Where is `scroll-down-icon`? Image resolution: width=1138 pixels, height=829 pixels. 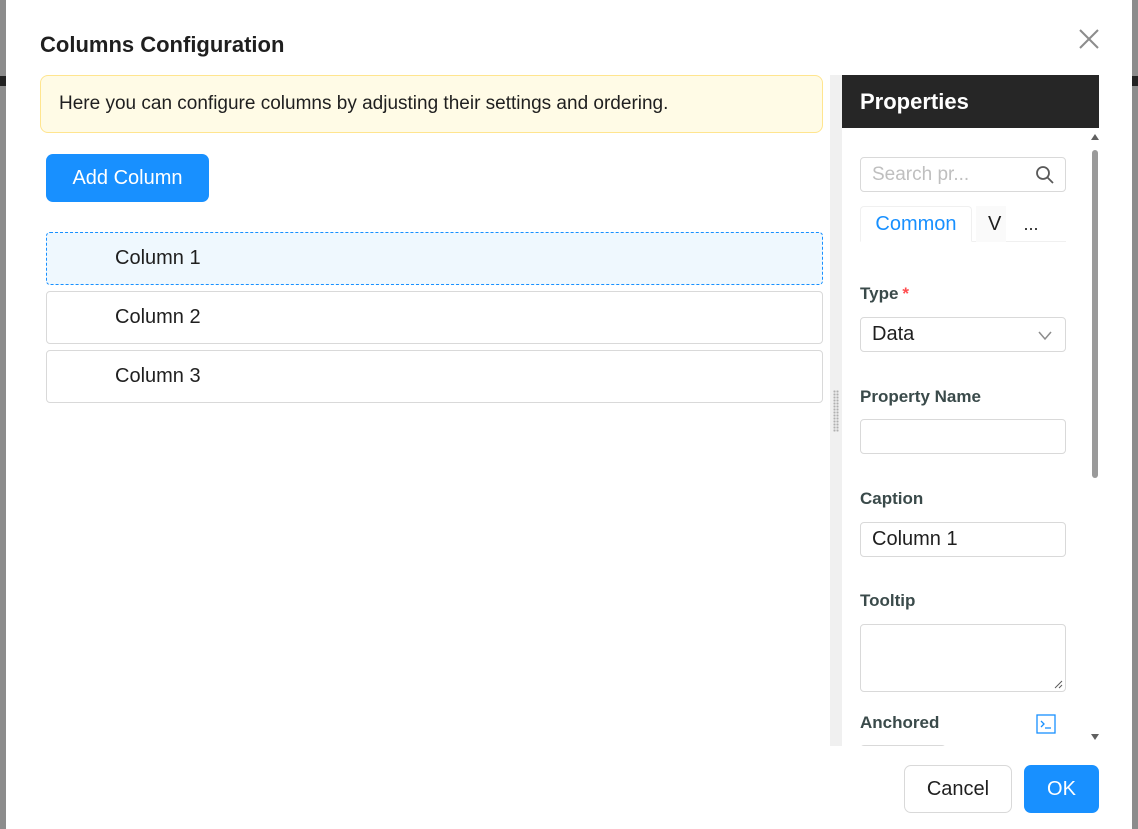 scroll-down-icon is located at coordinates (1095, 737).